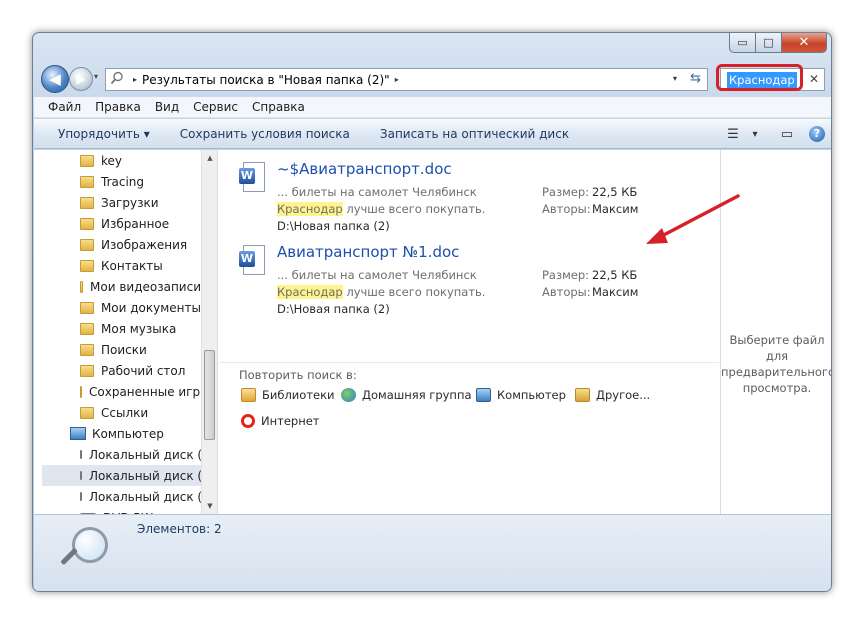 The image size is (864, 624). I want to click on menu-help: Справка, so click(278, 107).